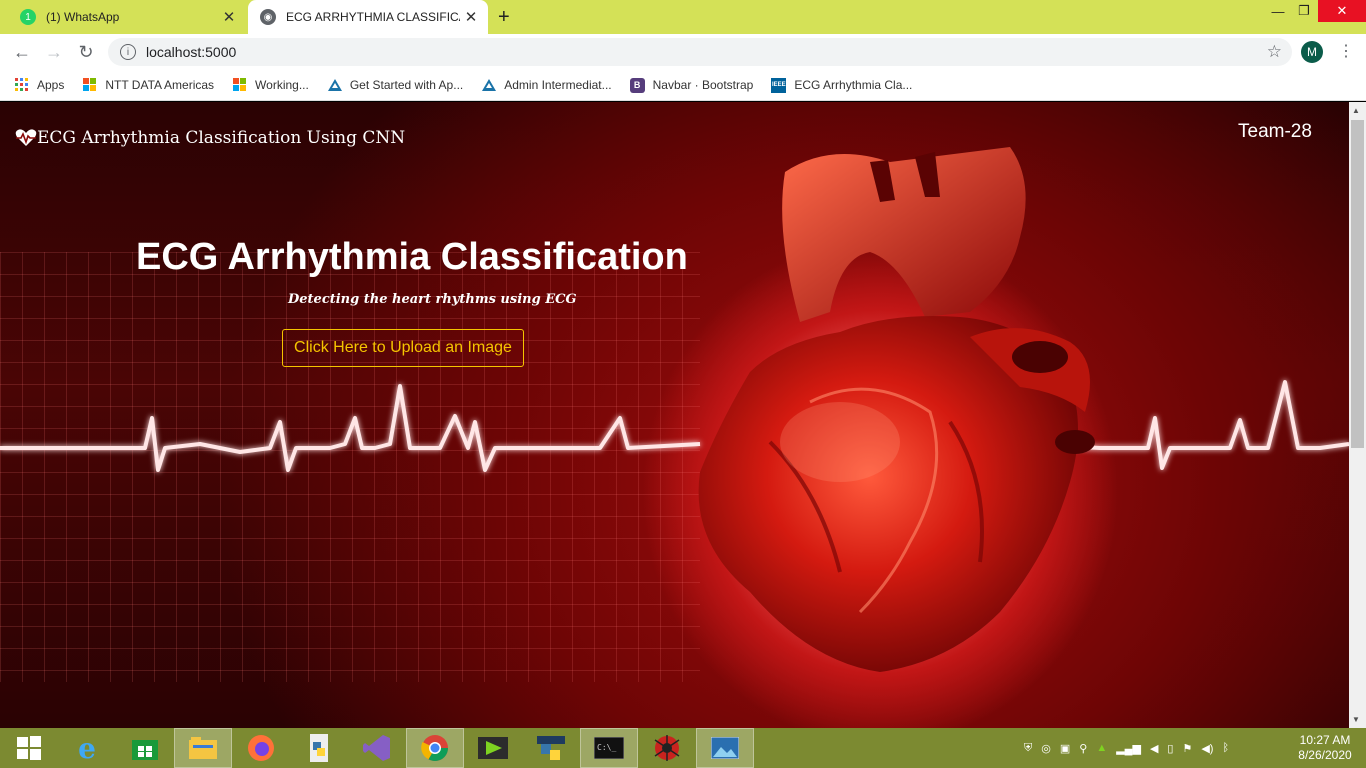 The width and height of the screenshot is (1366, 768). Describe the element at coordinates (21, 85) in the screenshot. I see `apps-grid-icon` at that location.